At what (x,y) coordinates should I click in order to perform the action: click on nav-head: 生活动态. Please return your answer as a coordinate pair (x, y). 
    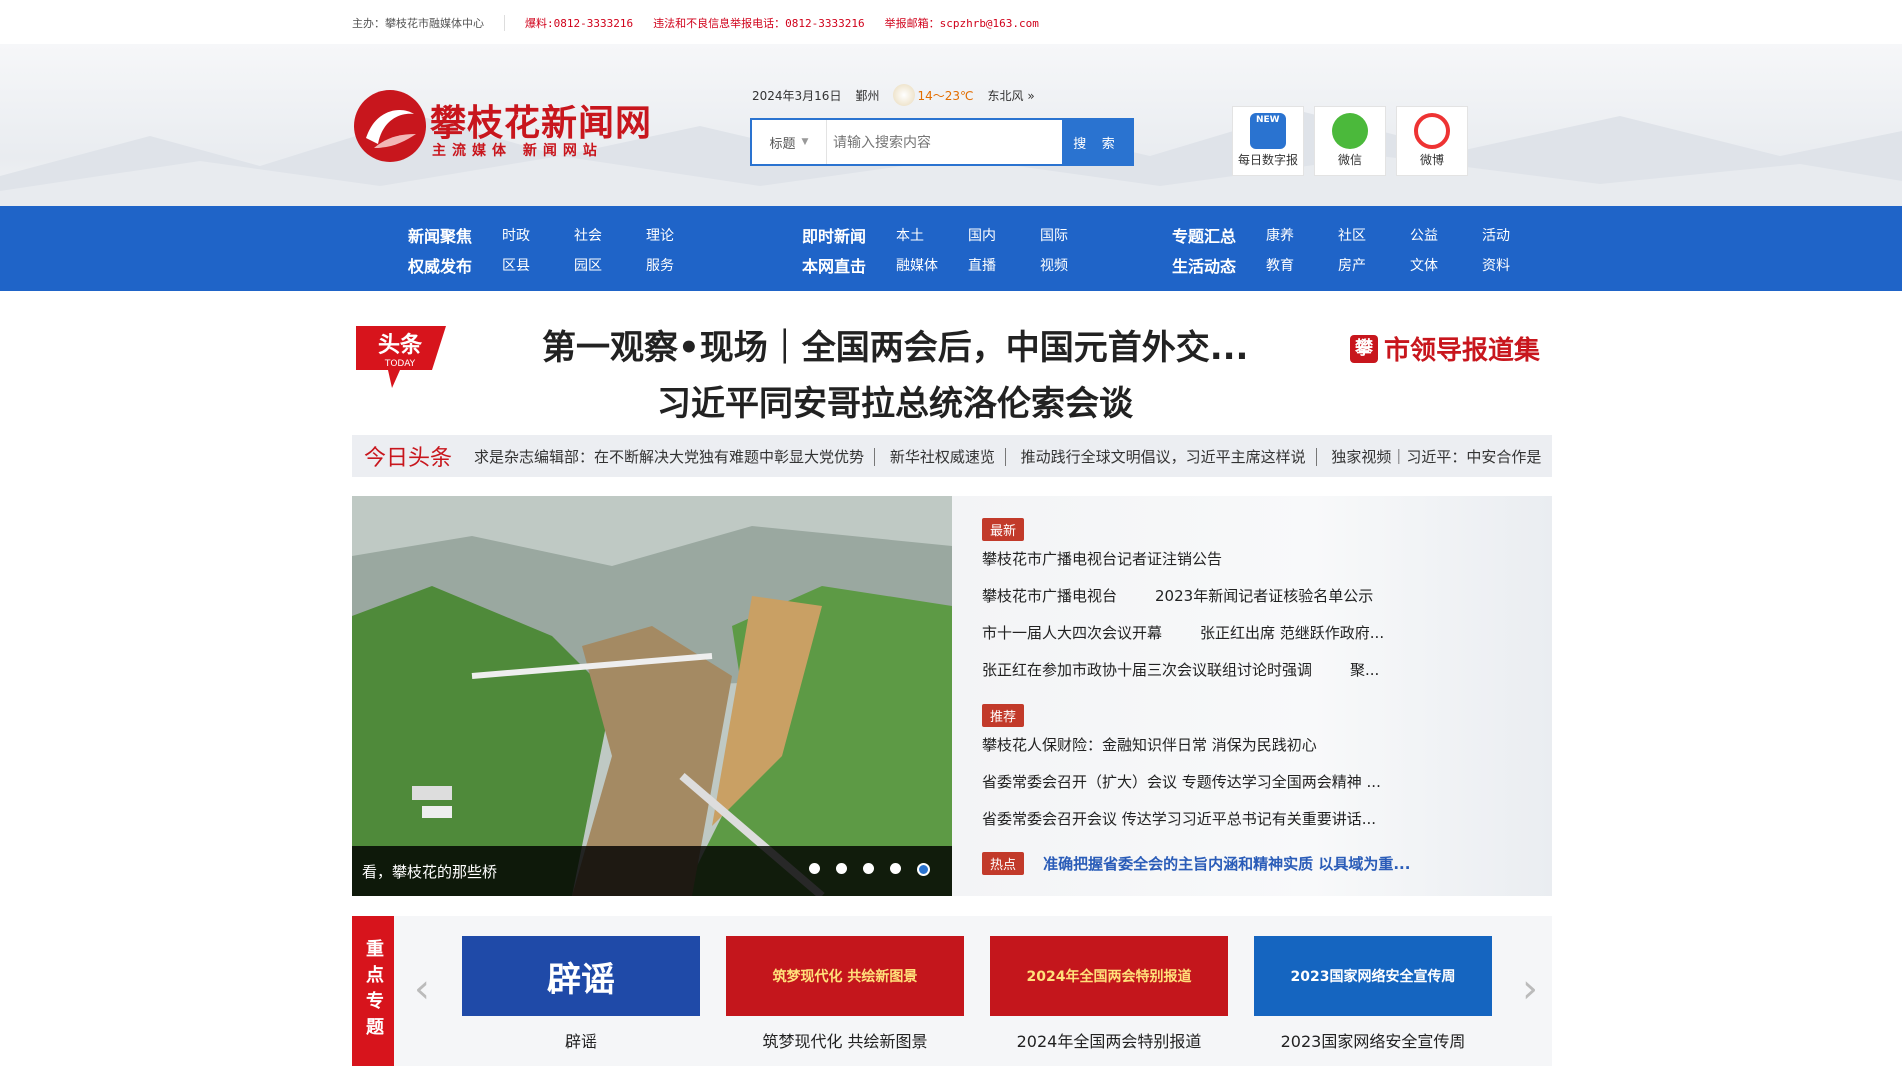
    Looking at the image, I should click on (1219, 265).